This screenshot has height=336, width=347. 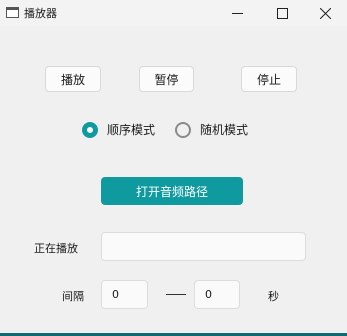 What do you see at coordinates (124, 294) in the screenshot?
I see `interval-from-input` at bounding box center [124, 294].